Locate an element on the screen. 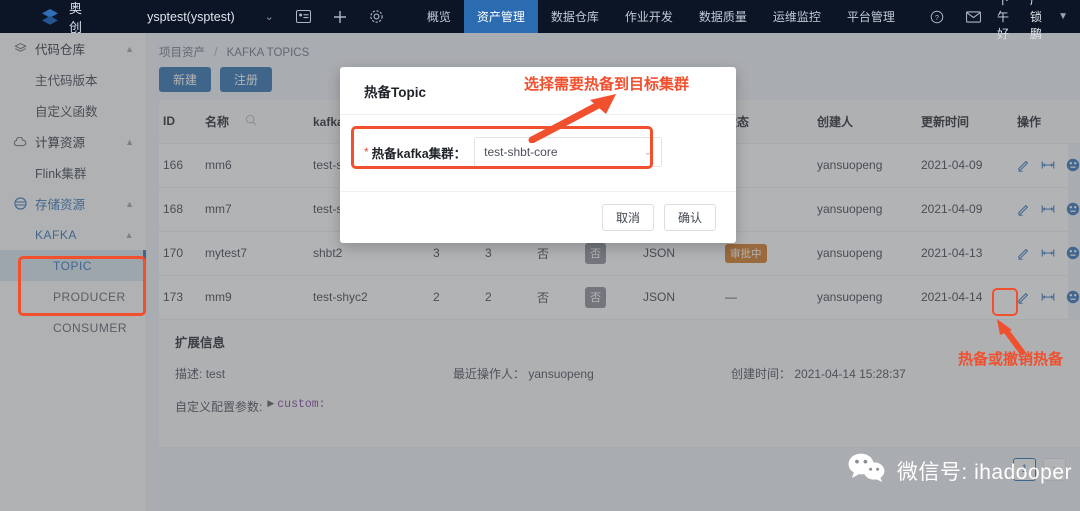  nav-label: 资产管理 is located at coordinates (500, 17).